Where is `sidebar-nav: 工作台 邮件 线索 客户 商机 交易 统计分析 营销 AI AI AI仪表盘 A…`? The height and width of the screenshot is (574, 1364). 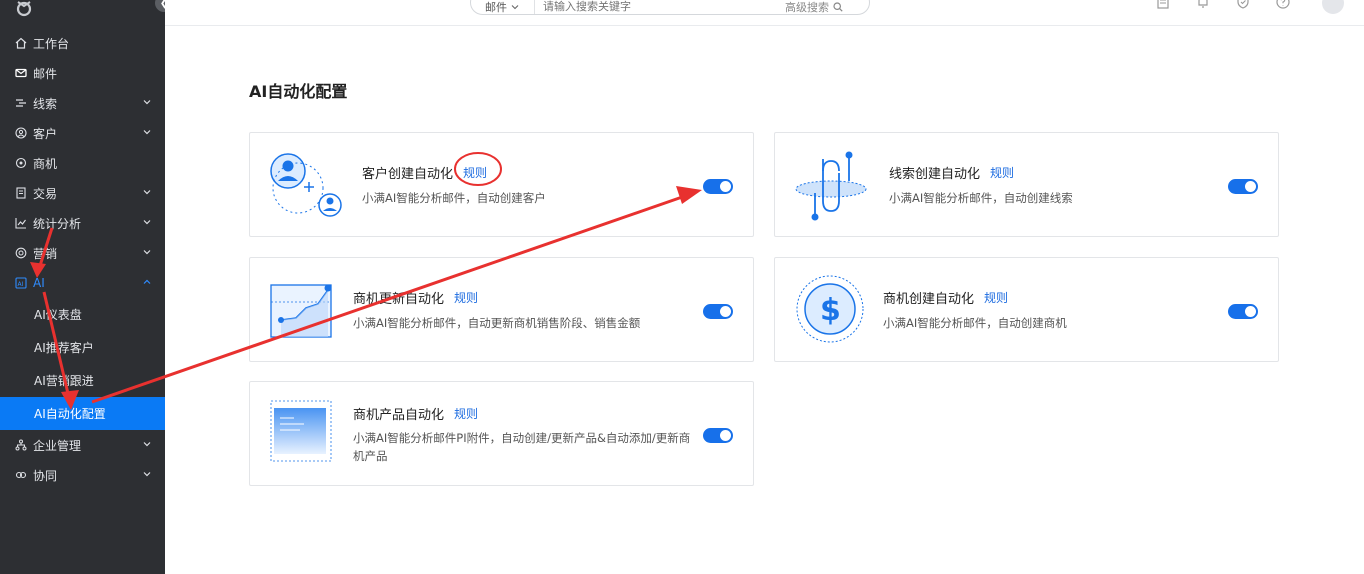 sidebar-nav: 工作台 邮件 线索 客户 商机 交易 统计分析 营销 AI AI AI仪表盘 A… is located at coordinates (82, 259).